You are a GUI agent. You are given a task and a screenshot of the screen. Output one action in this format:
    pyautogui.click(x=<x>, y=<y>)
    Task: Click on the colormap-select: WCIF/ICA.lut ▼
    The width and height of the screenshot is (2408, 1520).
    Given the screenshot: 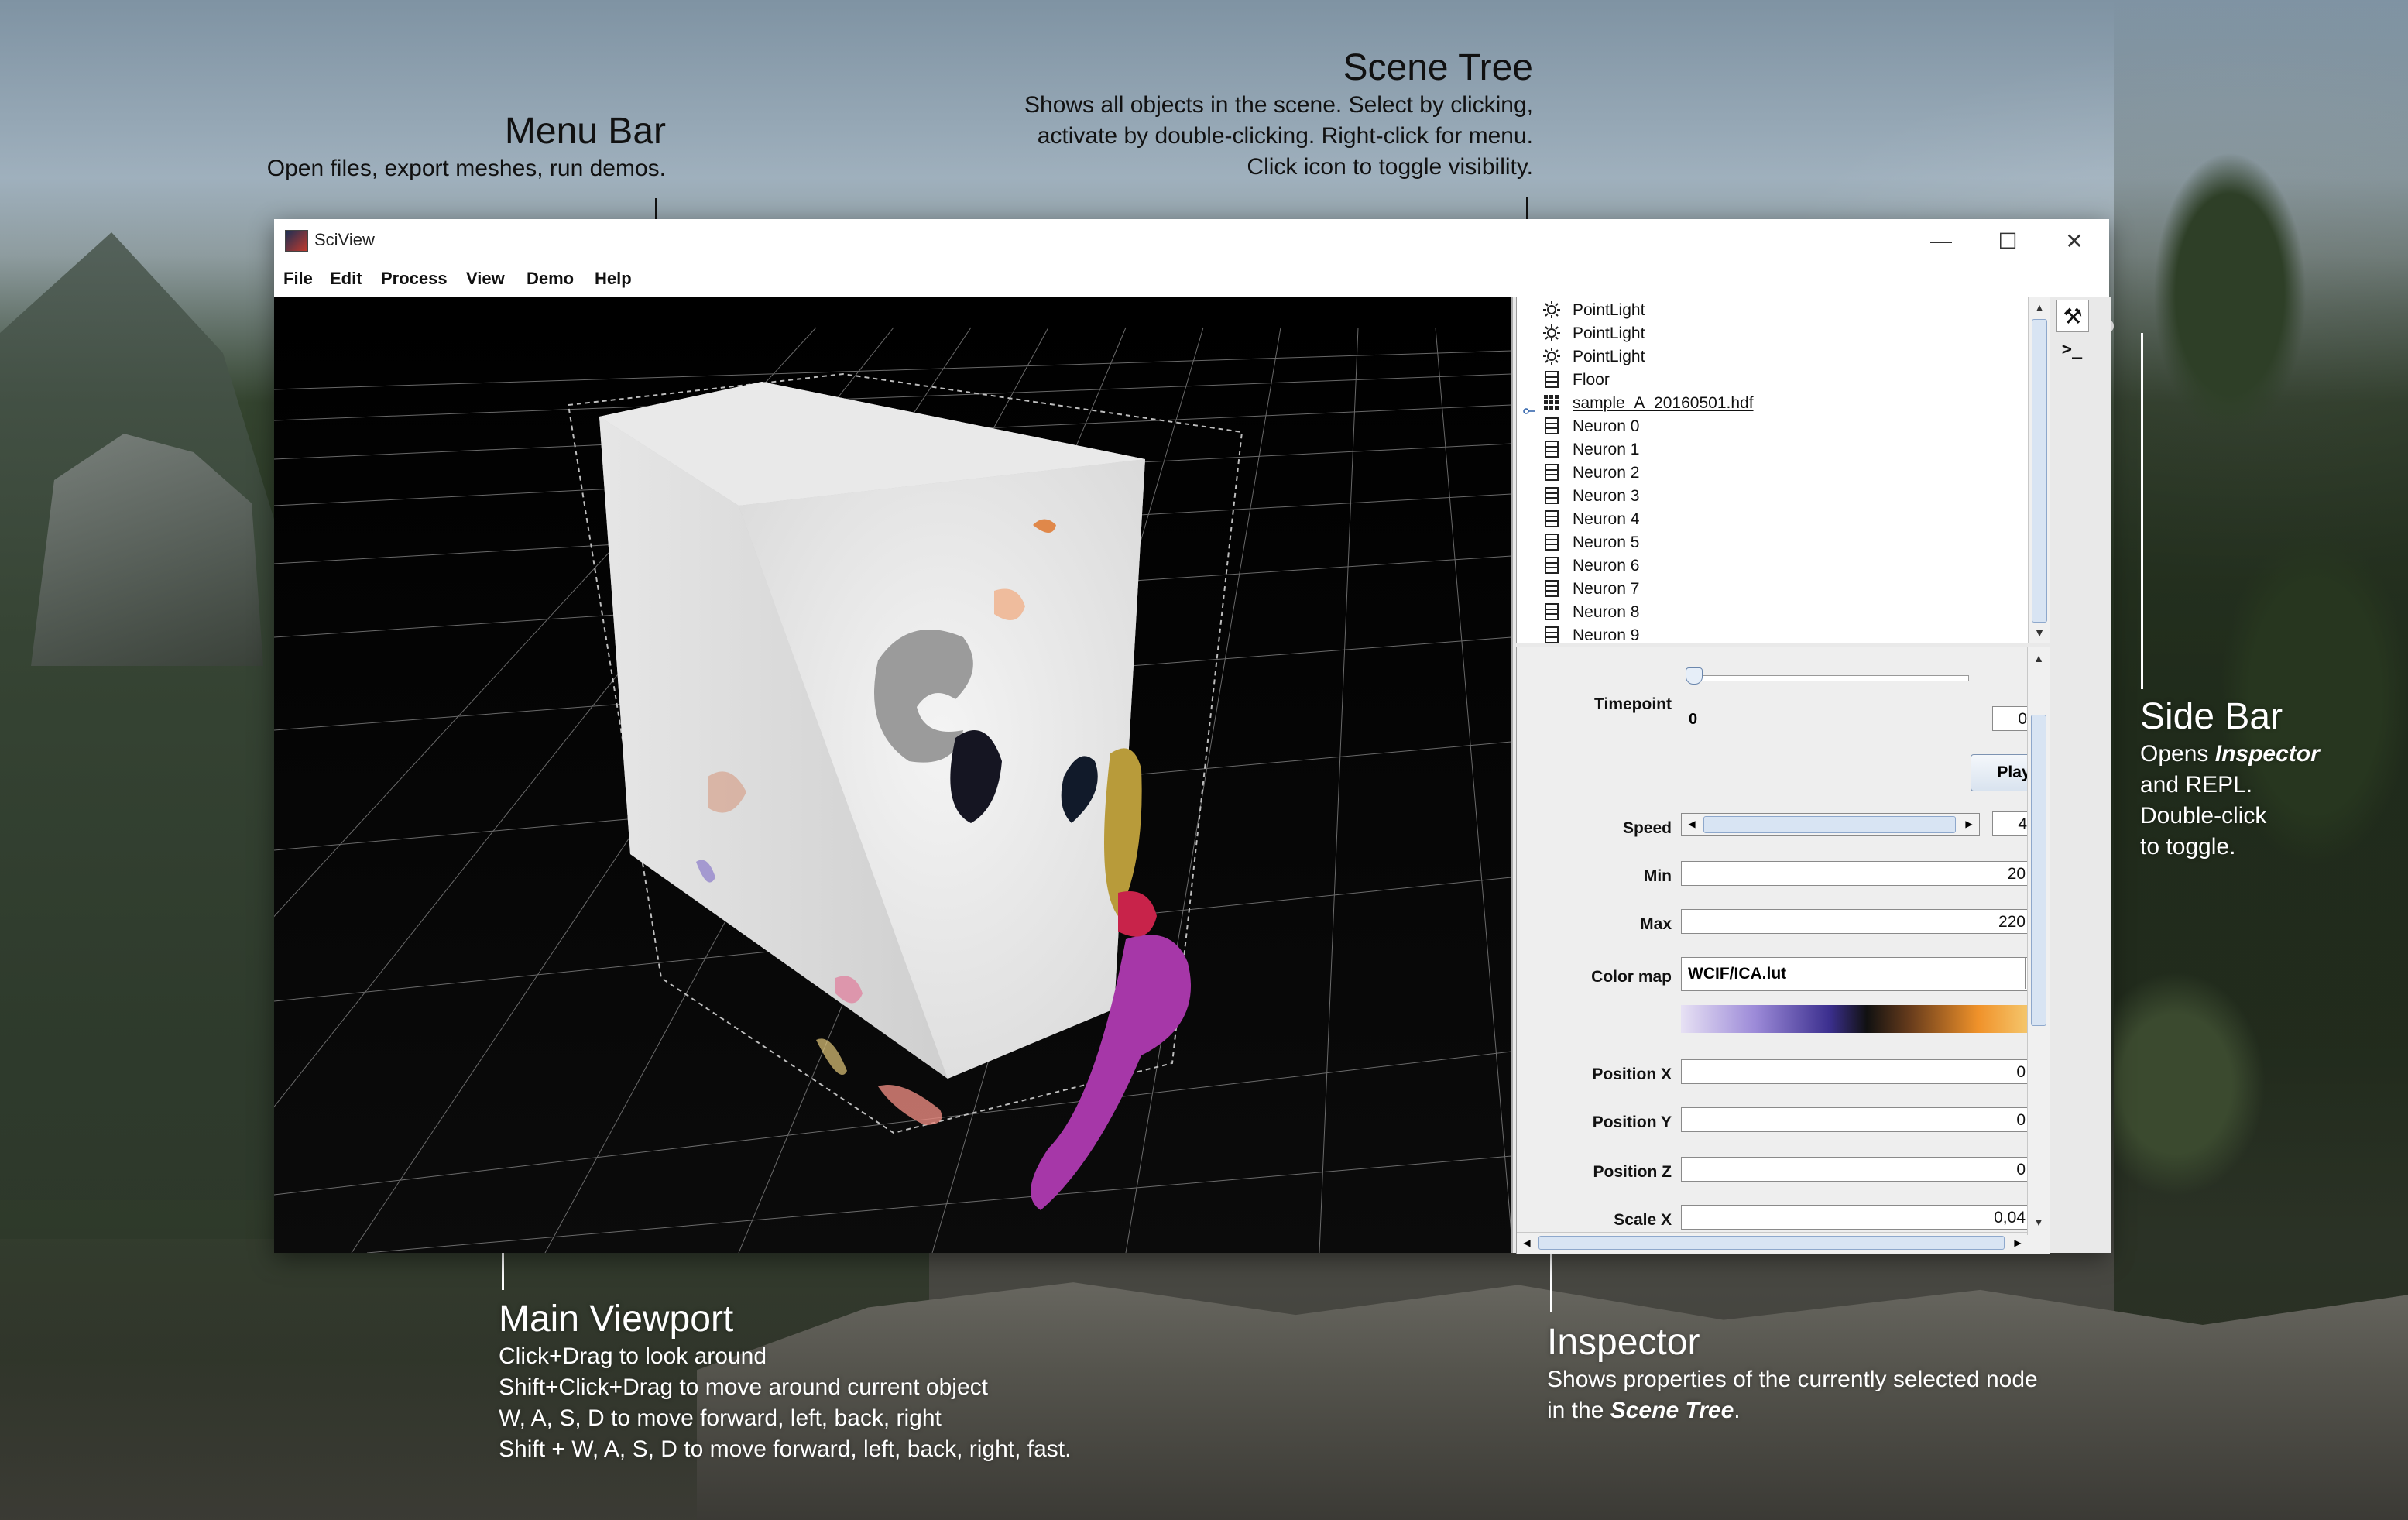 What is the action you would take?
    pyautogui.click(x=1865, y=974)
    